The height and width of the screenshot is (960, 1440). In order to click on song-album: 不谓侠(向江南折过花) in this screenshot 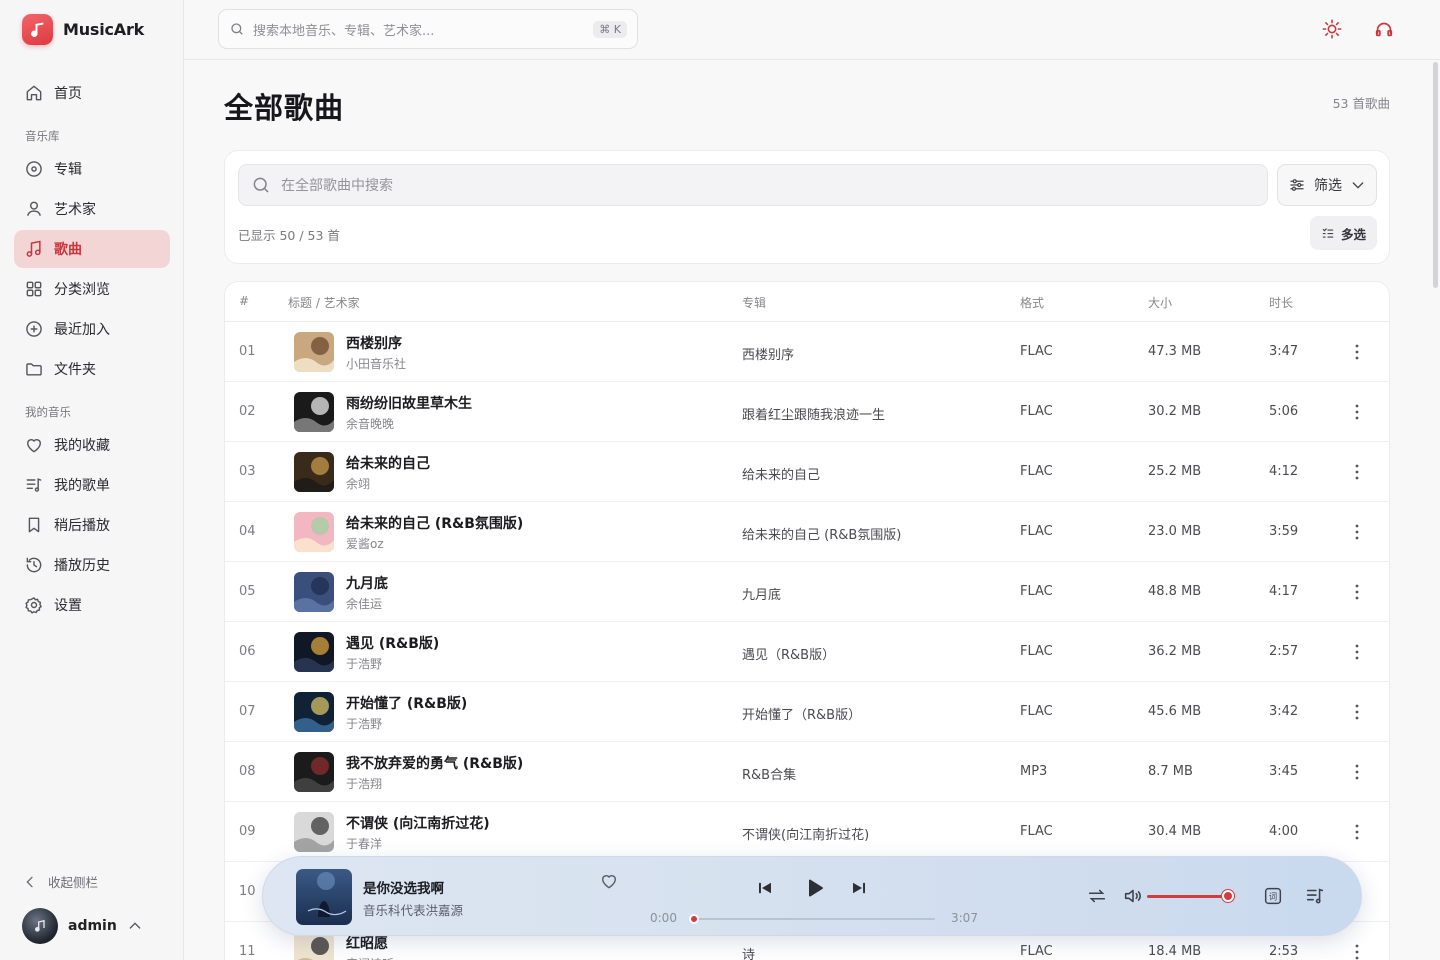, I will do `click(805, 833)`.